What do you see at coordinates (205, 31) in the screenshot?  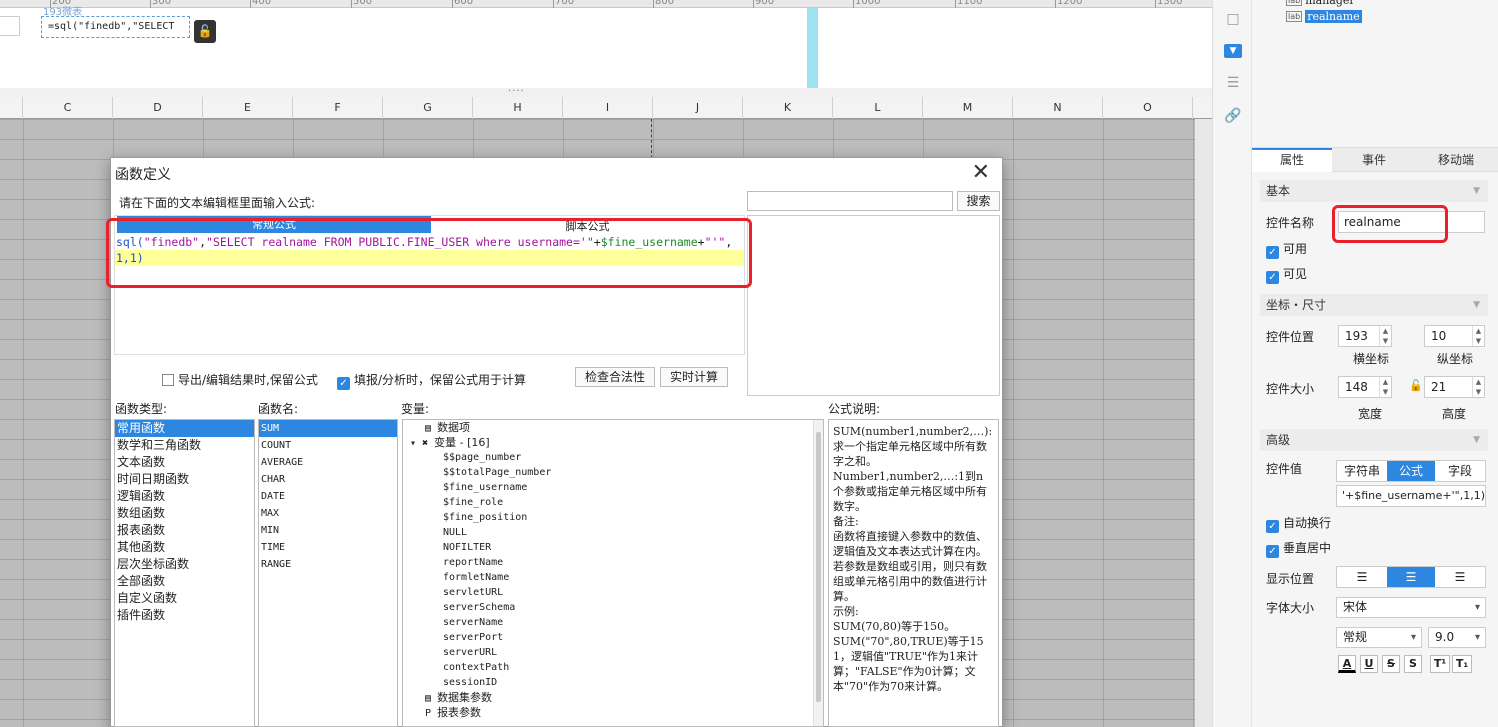 I see `lock-icon: 🔓` at bounding box center [205, 31].